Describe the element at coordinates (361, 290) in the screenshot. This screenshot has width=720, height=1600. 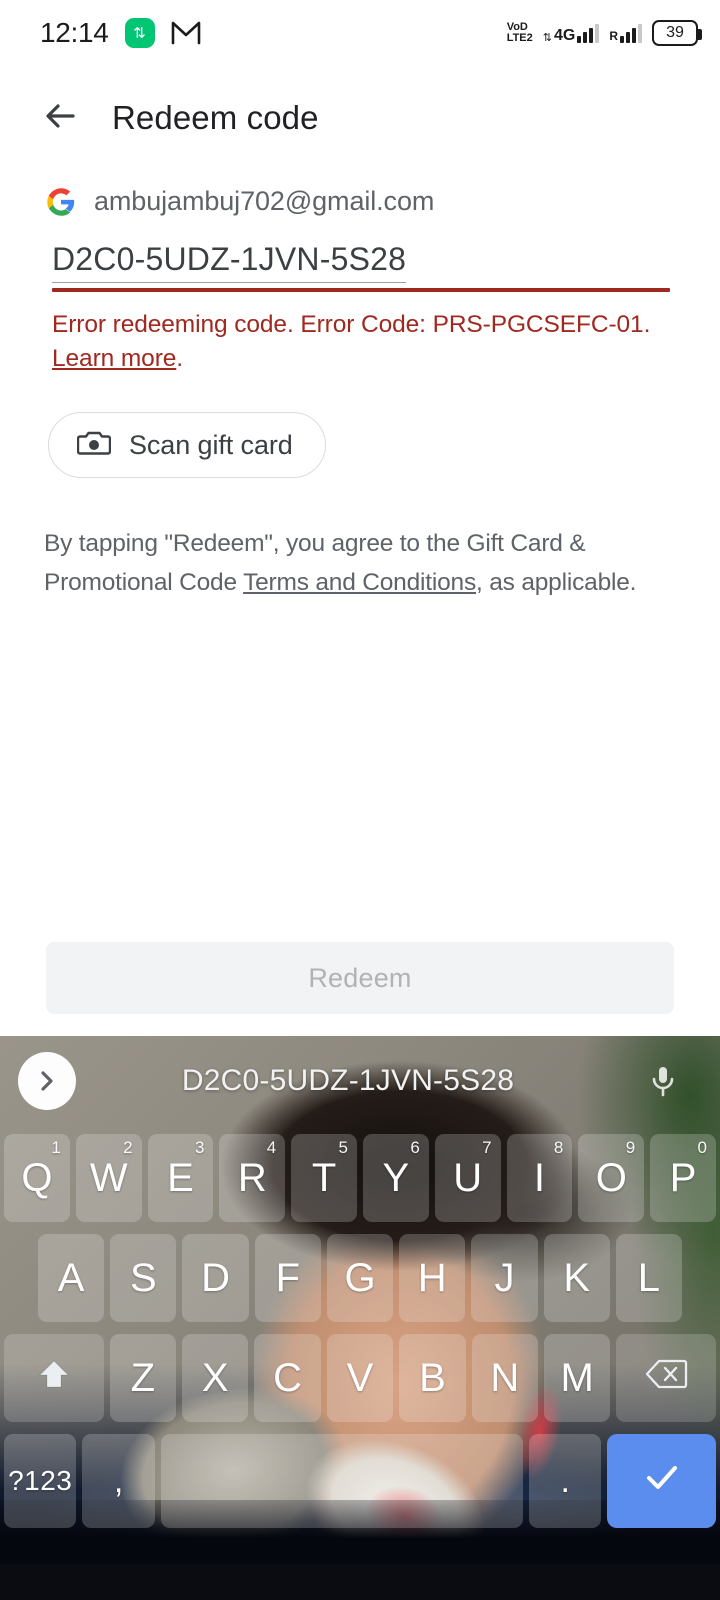
I see `code-input-error-underline` at that location.